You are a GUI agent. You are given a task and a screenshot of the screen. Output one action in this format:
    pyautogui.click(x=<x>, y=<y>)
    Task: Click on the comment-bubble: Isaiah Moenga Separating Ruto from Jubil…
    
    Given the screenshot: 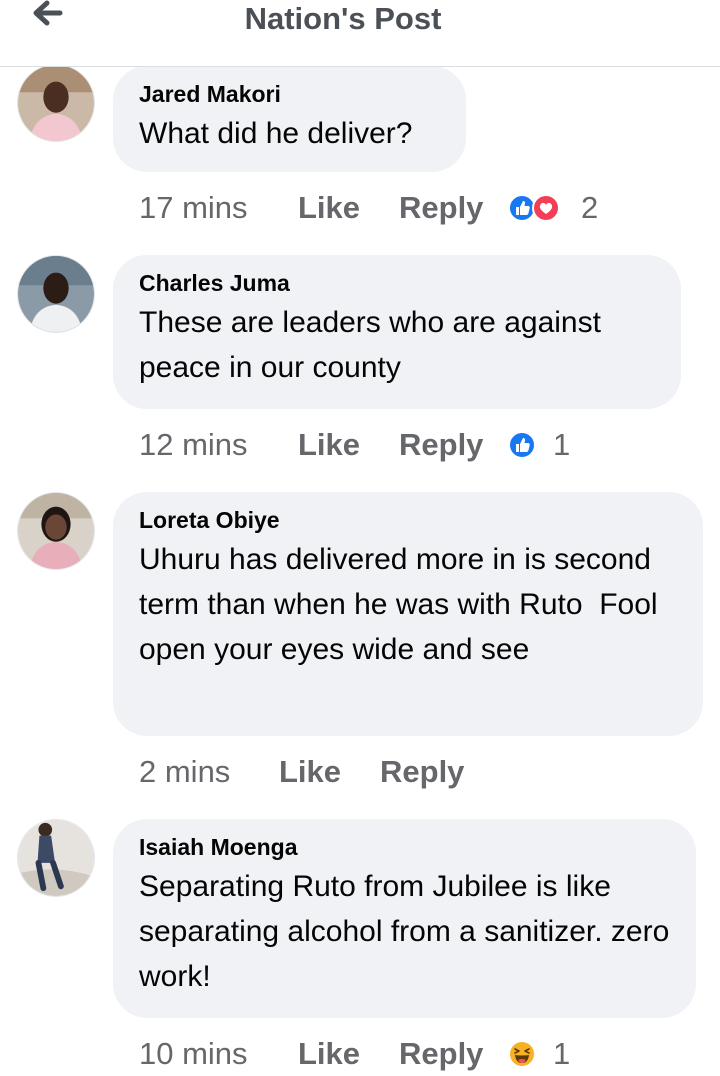 What is the action you would take?
    pyautogui.click(x=404, y=918)
    